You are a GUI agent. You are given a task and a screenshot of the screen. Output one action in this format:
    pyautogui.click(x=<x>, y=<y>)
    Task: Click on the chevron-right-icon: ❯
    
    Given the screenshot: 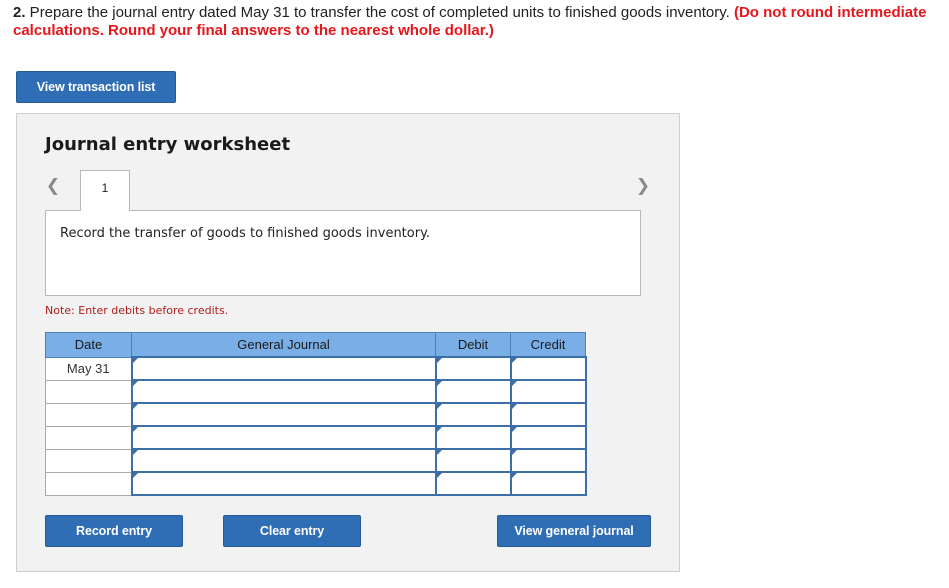 What is the action you would take?
    pyautogui.click(x=643, y=186)
    